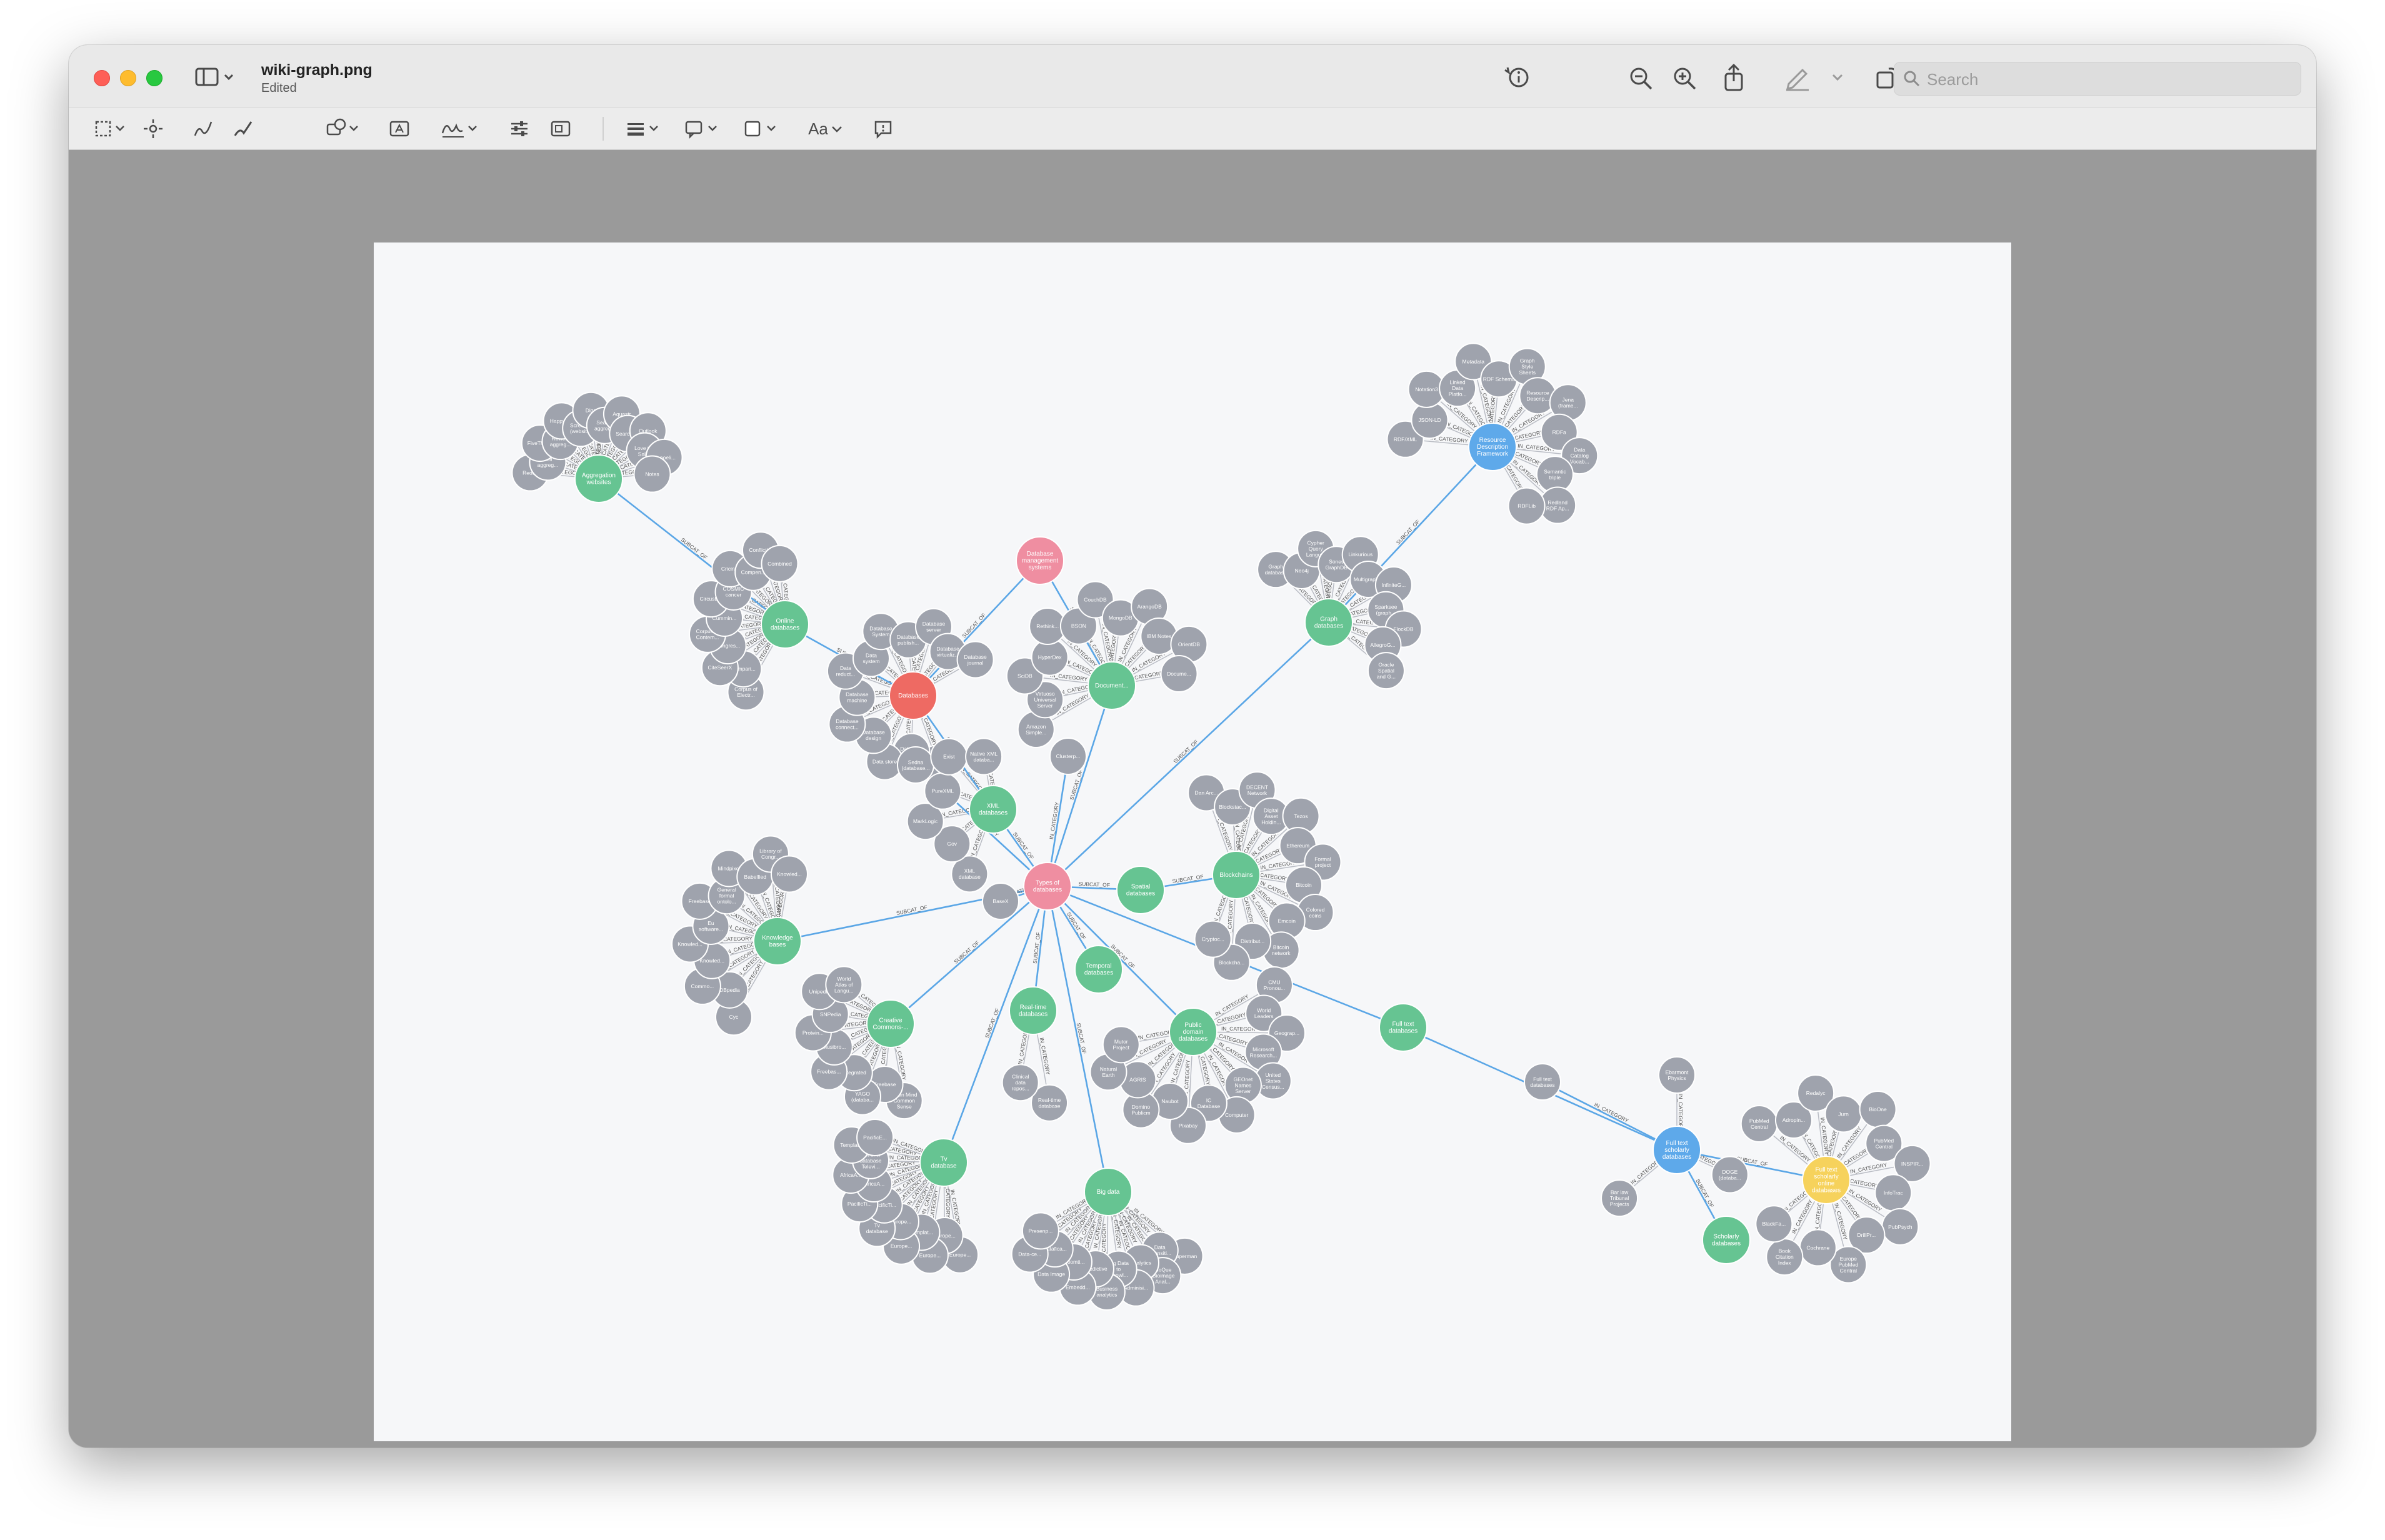 The image size is (2385, 1540). What do you see at coordinates (1098, 969) in the screenshot?
I see `category-node: Temporal databases` at bounding box center [1098, 969].